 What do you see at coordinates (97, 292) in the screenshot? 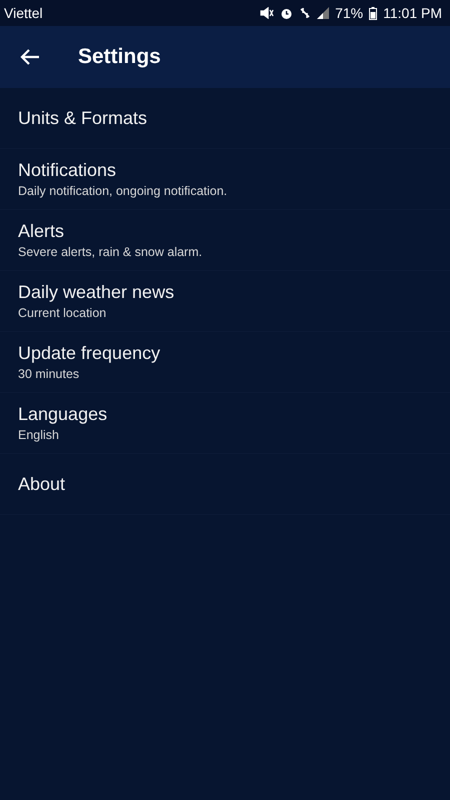
I see `item-title: Daily weather news` at bounding box center [97, 292].